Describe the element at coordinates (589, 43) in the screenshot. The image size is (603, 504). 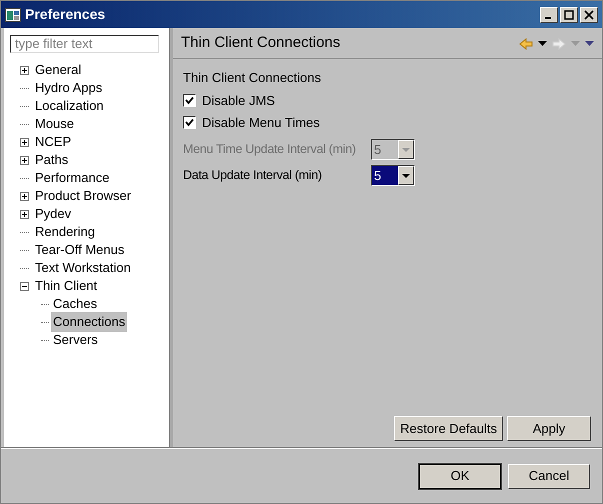
I see `menu-icon` at that location.